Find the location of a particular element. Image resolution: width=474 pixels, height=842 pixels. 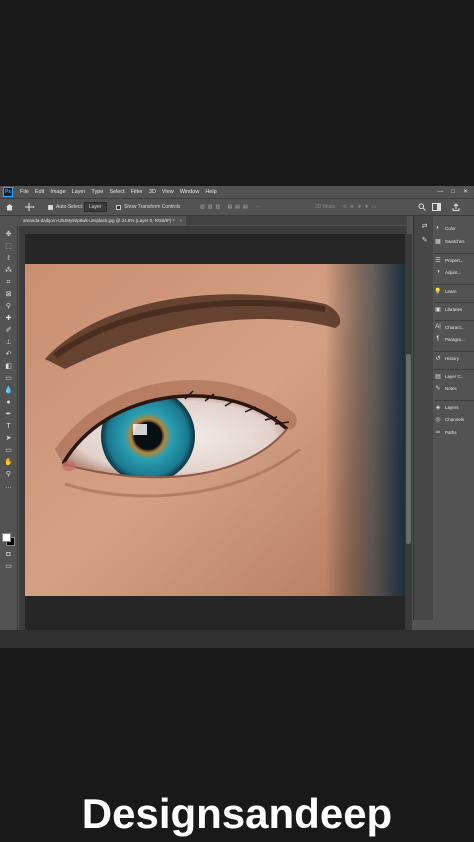

auto-select-dropdown: Layer is located at coordinates (95, 207).